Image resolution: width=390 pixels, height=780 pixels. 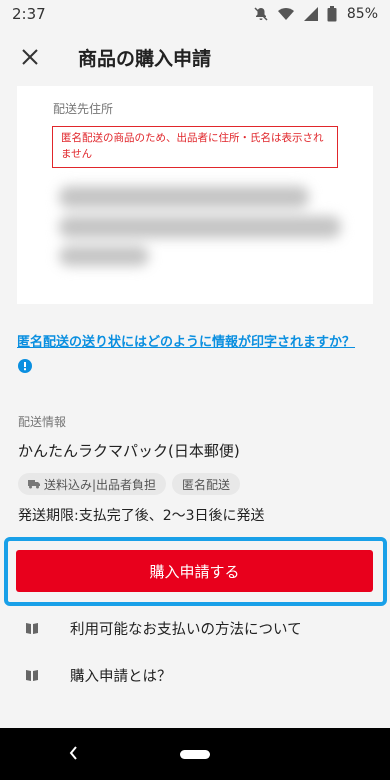 What do you see at coordinates (186, 629) in the screenshot?
I see `payment-methods-link-label: 利用可能なお支払いの方法について` at bounding box center [186, 629].